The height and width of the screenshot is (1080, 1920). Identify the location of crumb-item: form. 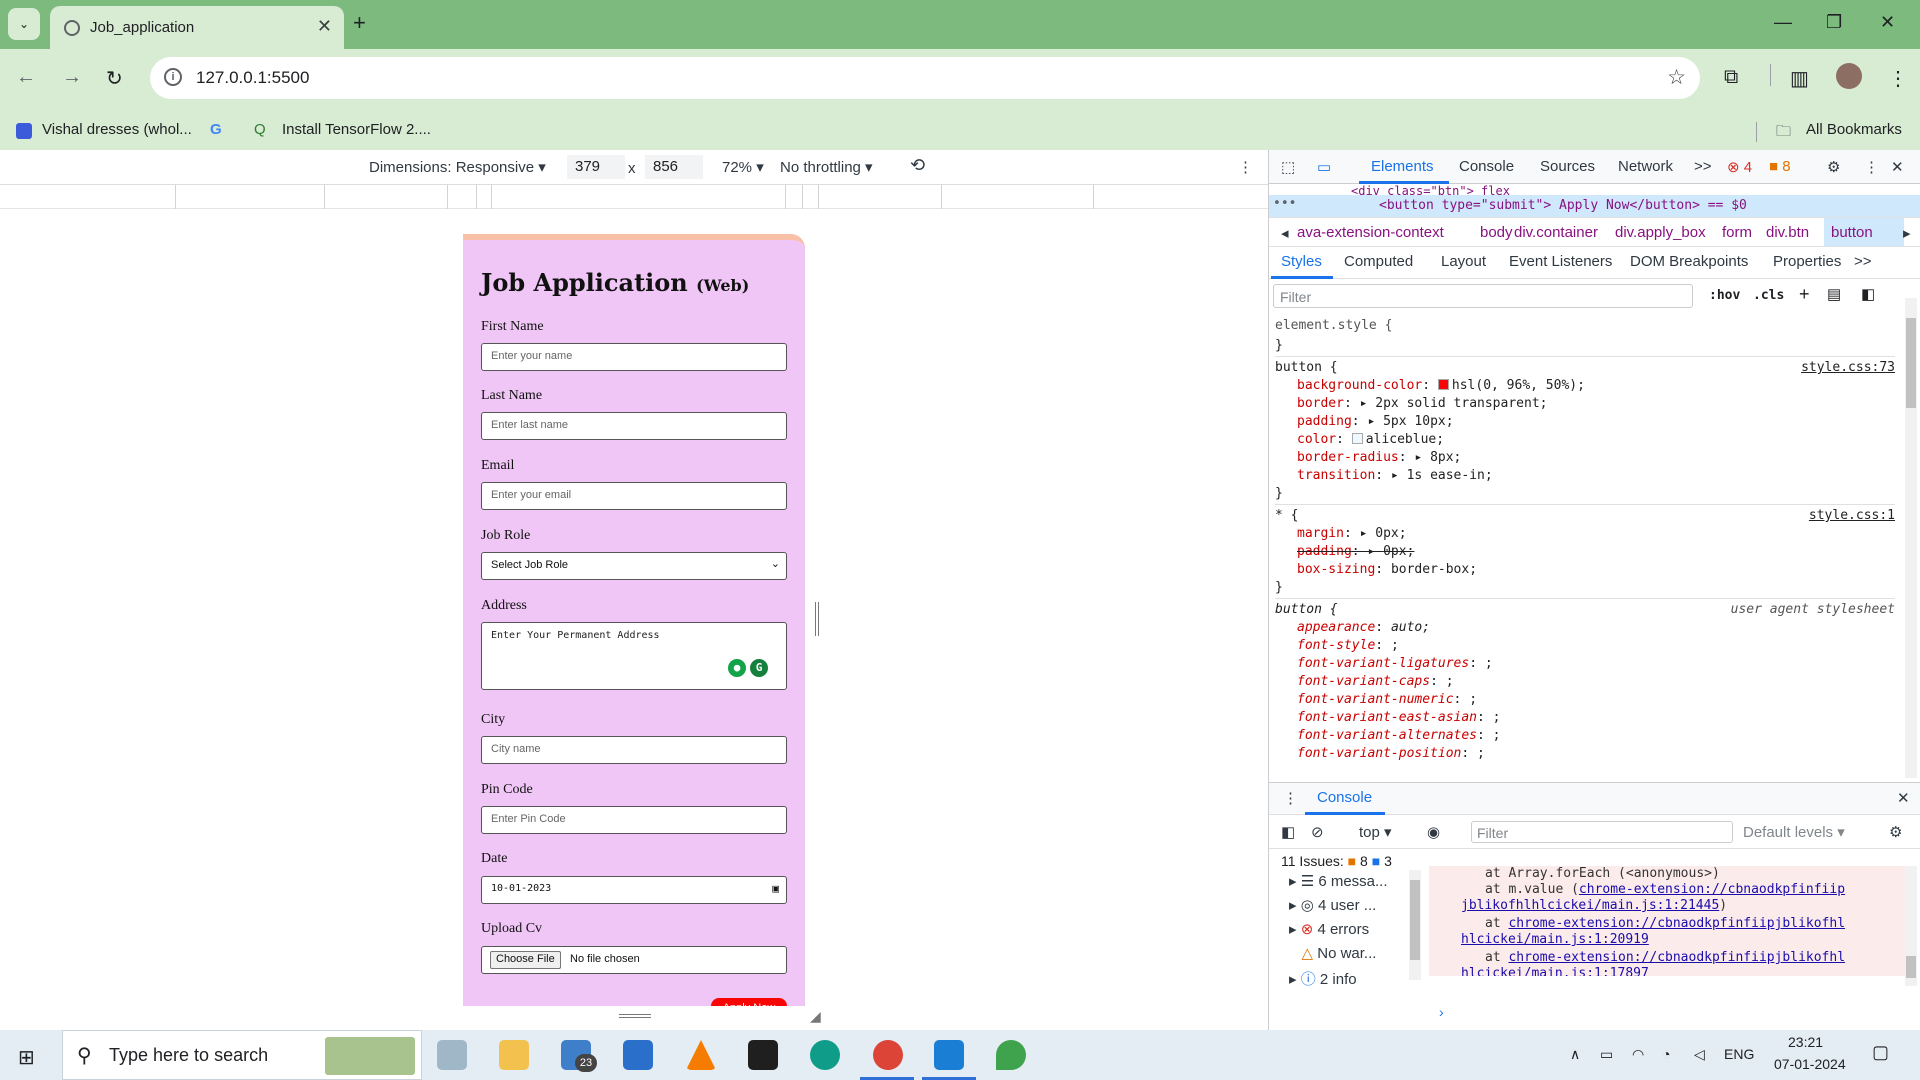
(1737, 232).